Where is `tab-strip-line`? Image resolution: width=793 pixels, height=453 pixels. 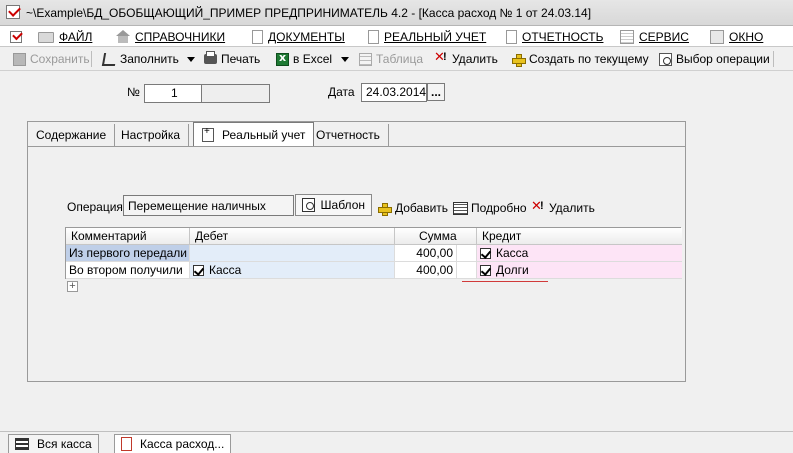 tab-strip-line is located at coordinates (356, 146).